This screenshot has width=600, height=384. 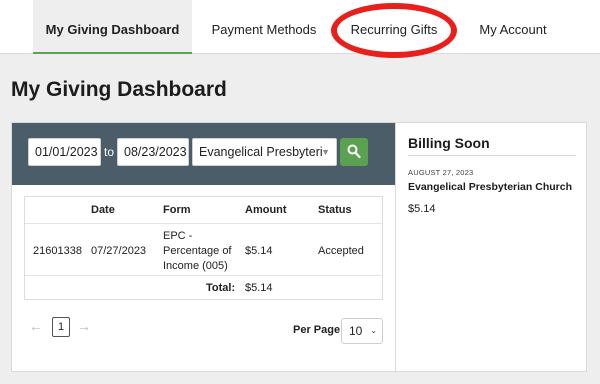 What do you see at coordinates (61, 327) in the screenshot?
I see `page-number-button: 1` at bounding box center [61, 327].